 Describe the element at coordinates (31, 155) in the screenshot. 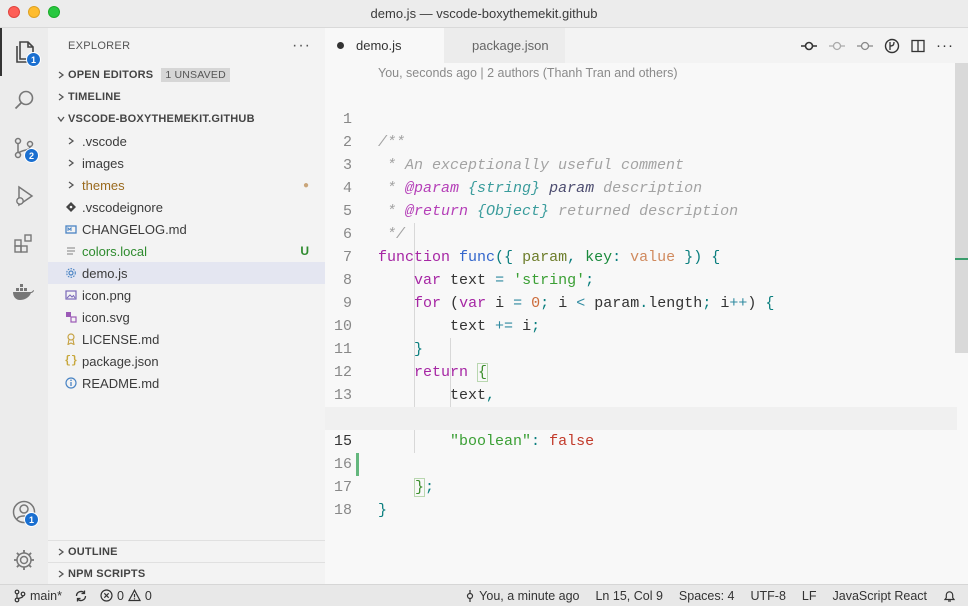

I see `scm-badge: 2` at that location.